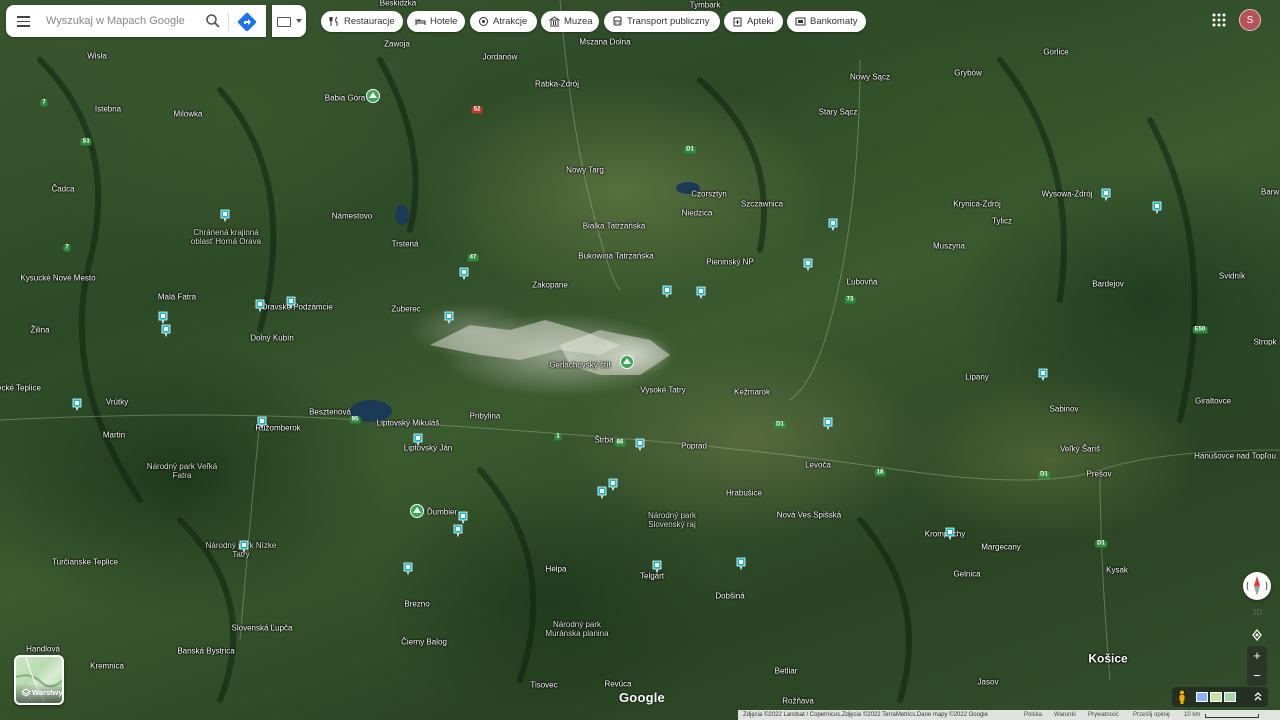 This screenshot has height=720, width=1280. I want to click on place-label: Niedzica, so click(697, 213).